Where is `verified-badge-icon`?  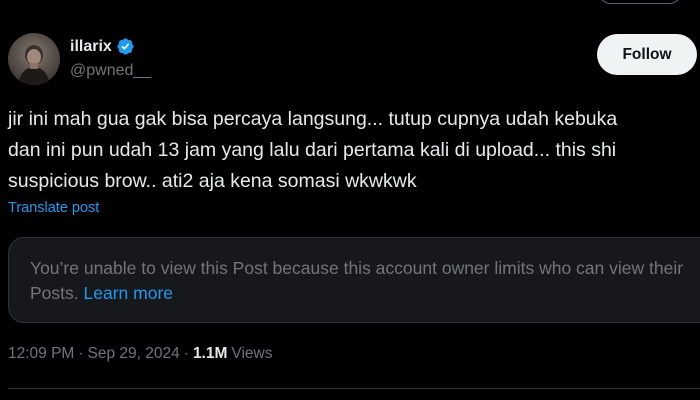 verified-badge-icon is located at coordinates (125, 46).